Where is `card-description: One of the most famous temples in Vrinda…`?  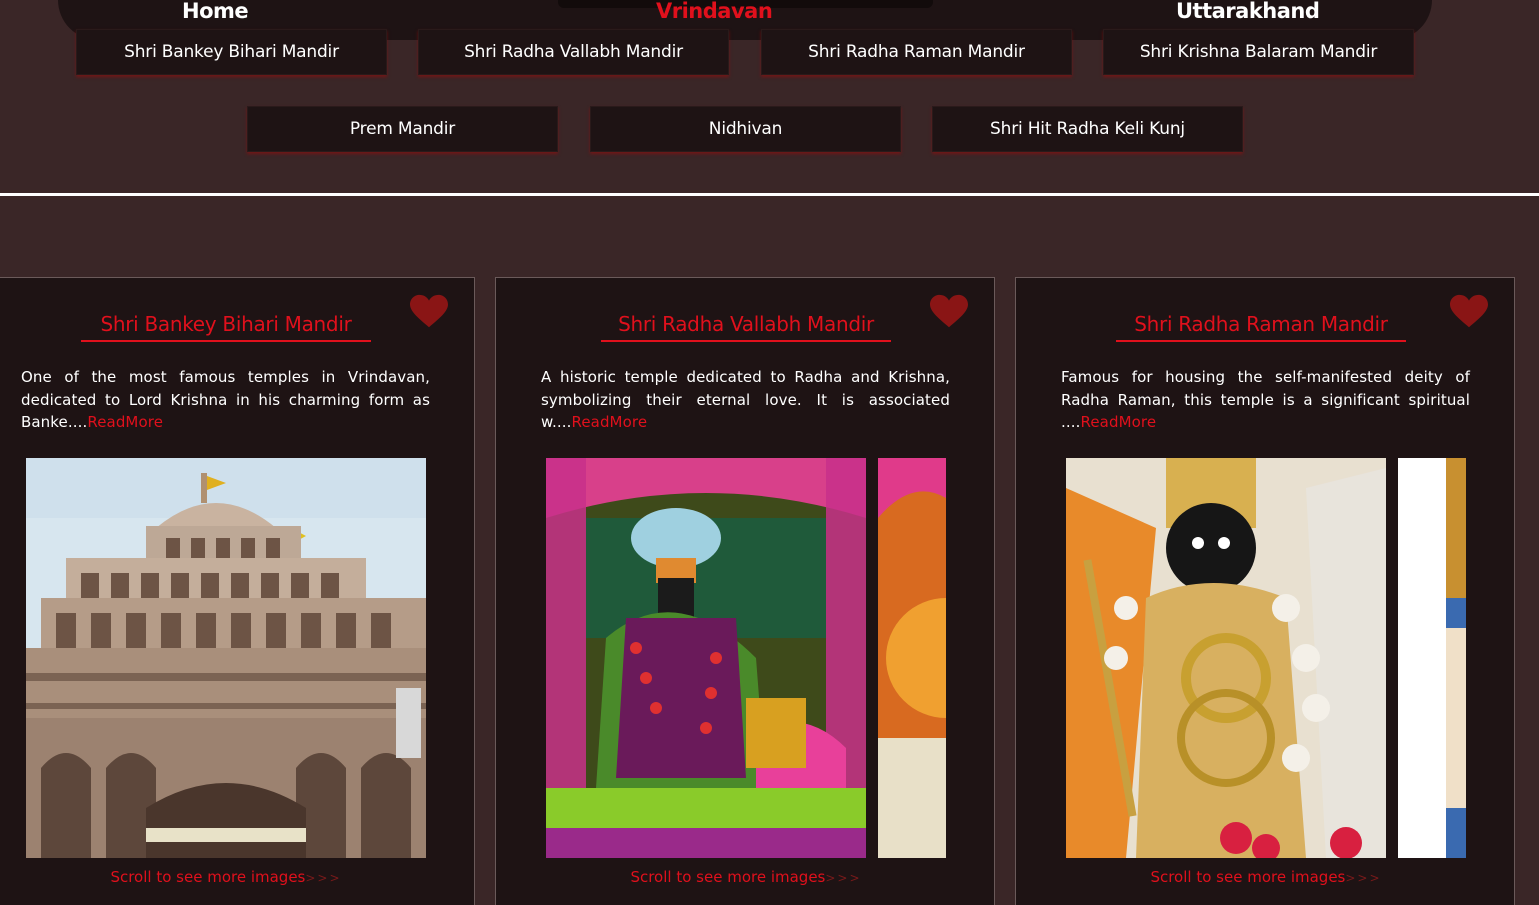
card-description: One of the most famous temples in Vrinda… is located at coordinates (225, 400).